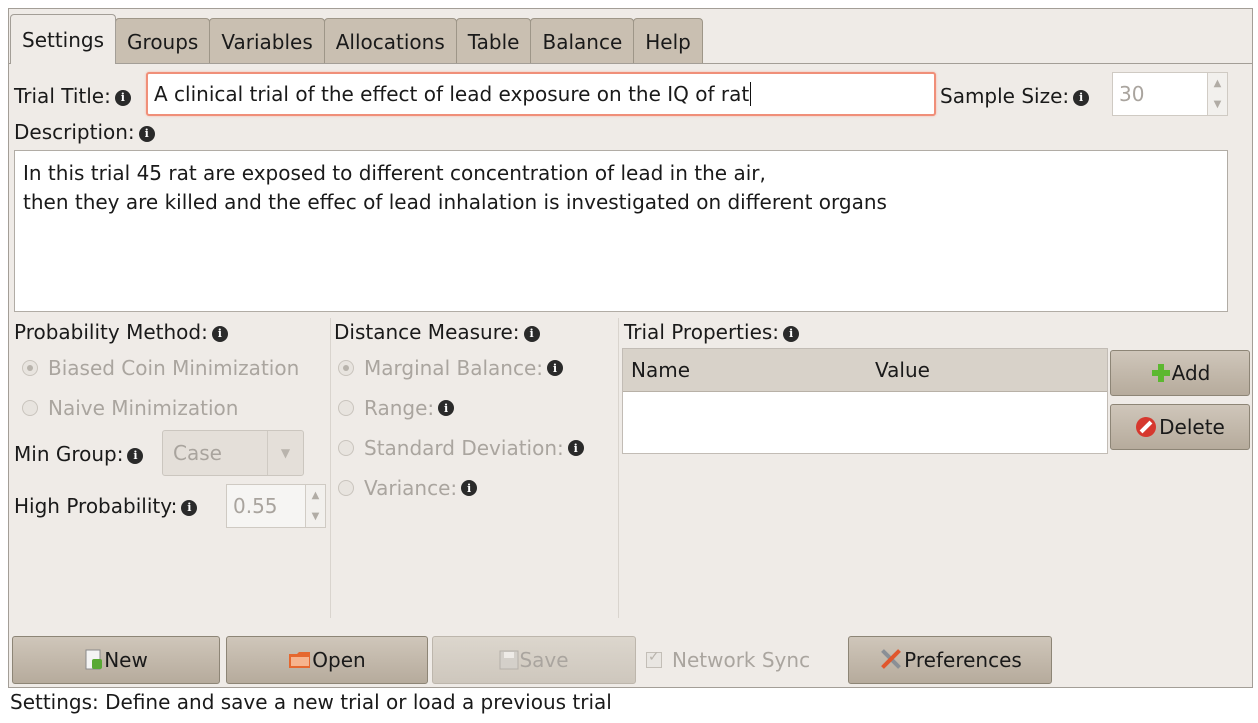 The width and height of the screenshot is (1258, 723). Describe the element at coordinates (963, 660) in the screenshot. I see `preferences-button-label: Preferences` at that location.